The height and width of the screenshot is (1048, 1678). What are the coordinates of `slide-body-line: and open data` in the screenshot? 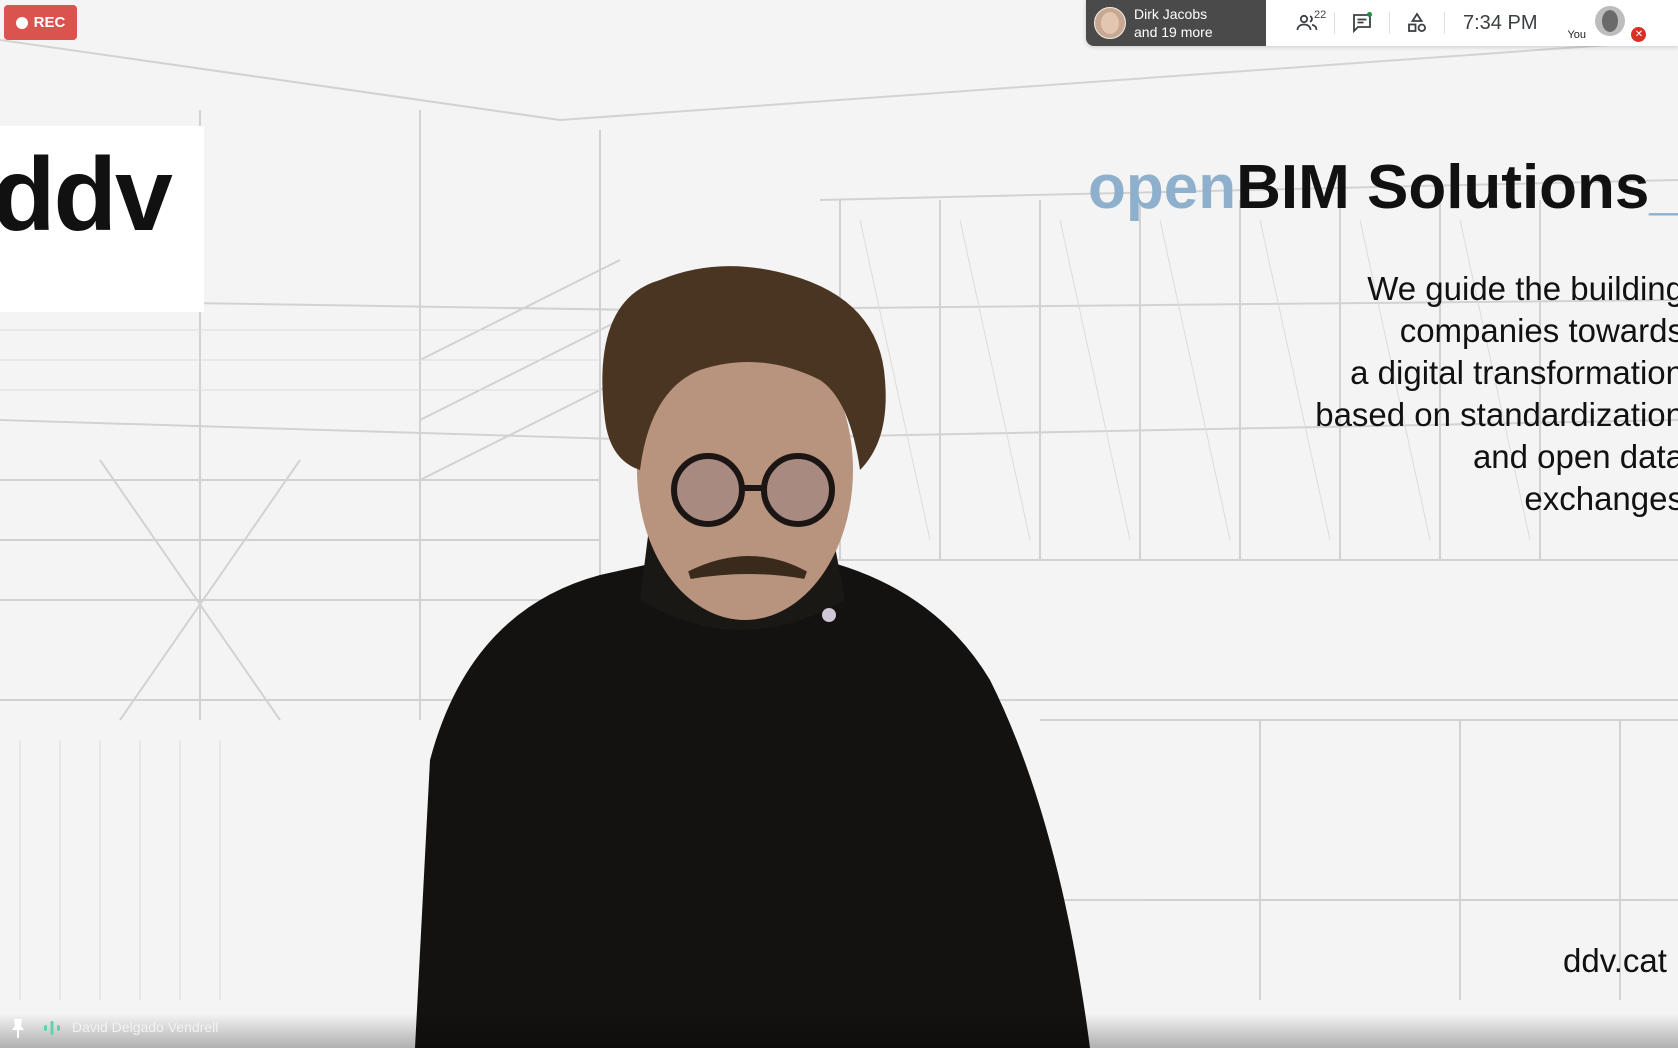 It's located at (1575, 456).